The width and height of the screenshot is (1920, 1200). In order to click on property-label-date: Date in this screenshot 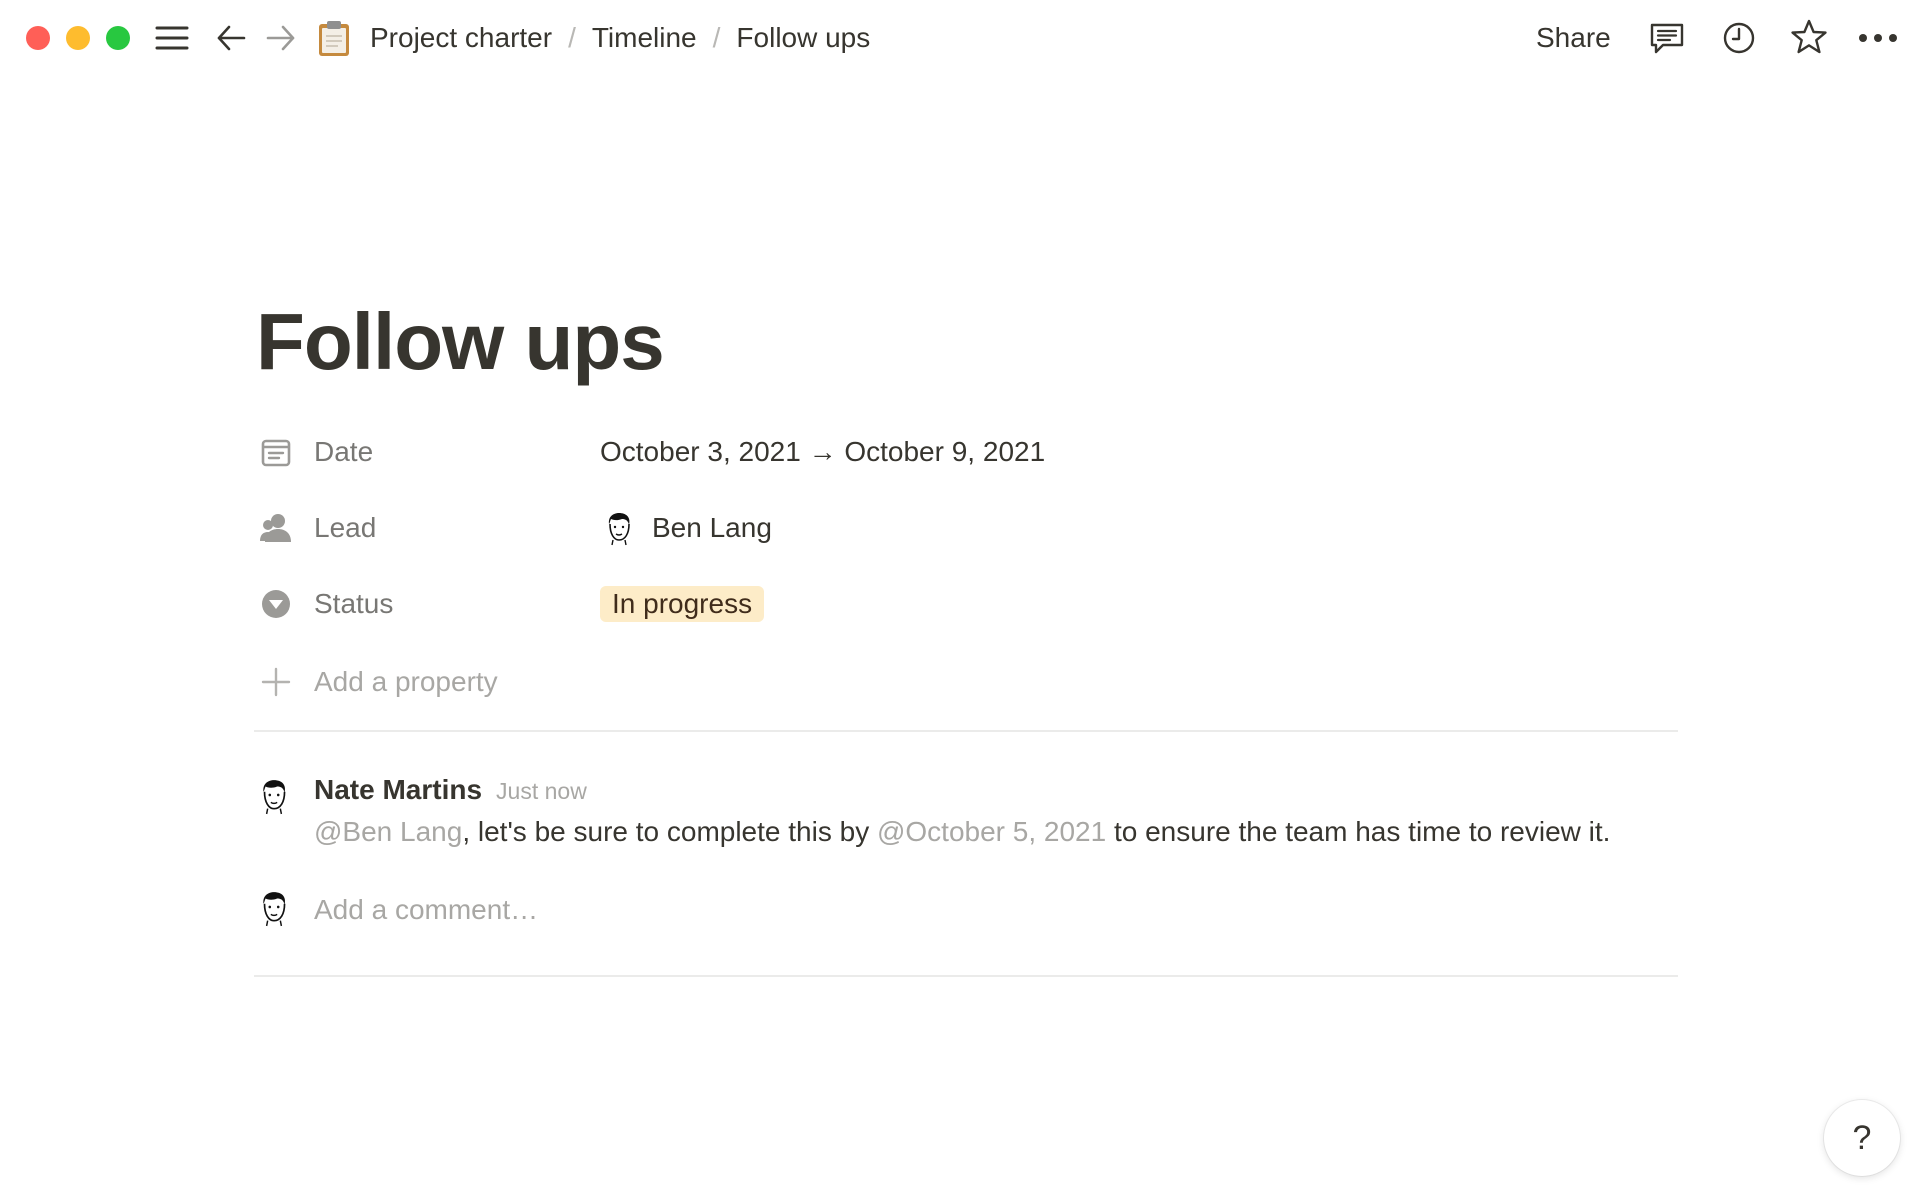, I will do `click(428, 452)`.